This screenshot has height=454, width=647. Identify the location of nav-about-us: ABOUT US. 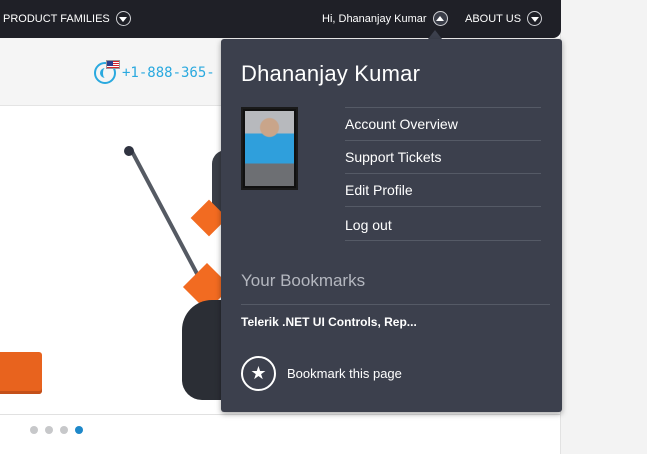
(504, 18).